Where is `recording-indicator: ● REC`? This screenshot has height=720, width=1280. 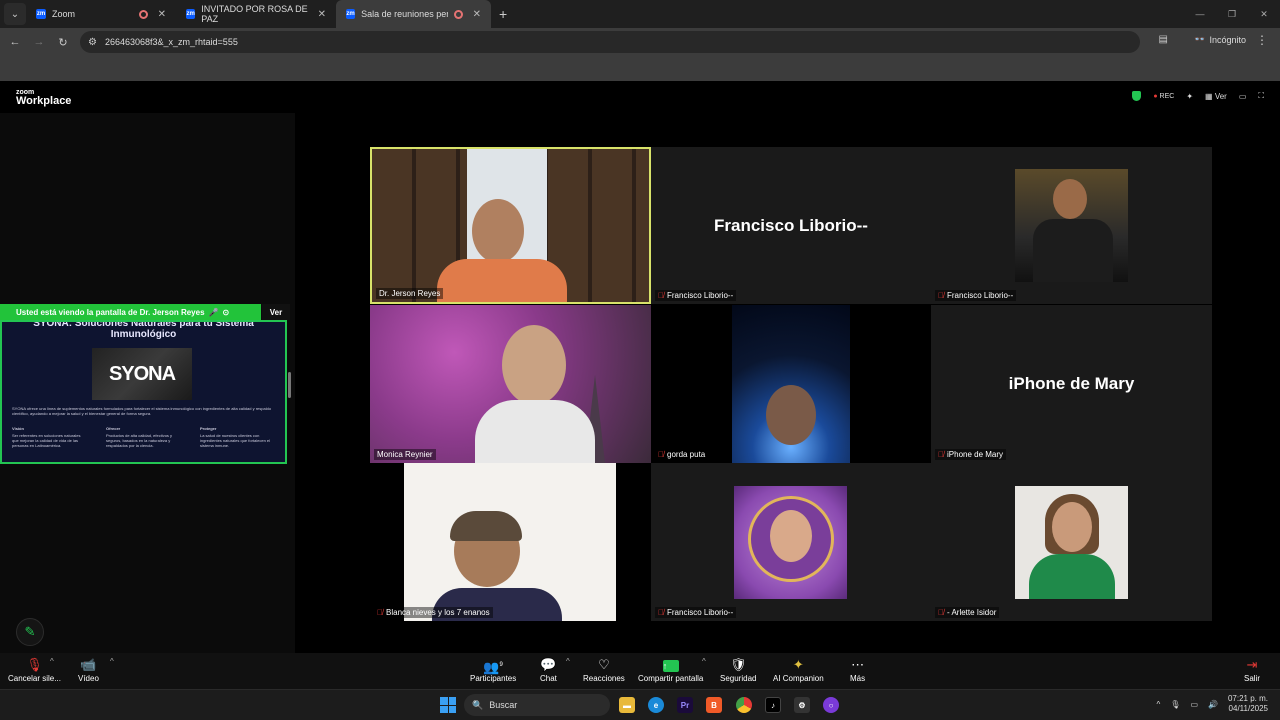
recording-indicator: ● REC is located at coordinates (1163, 96).